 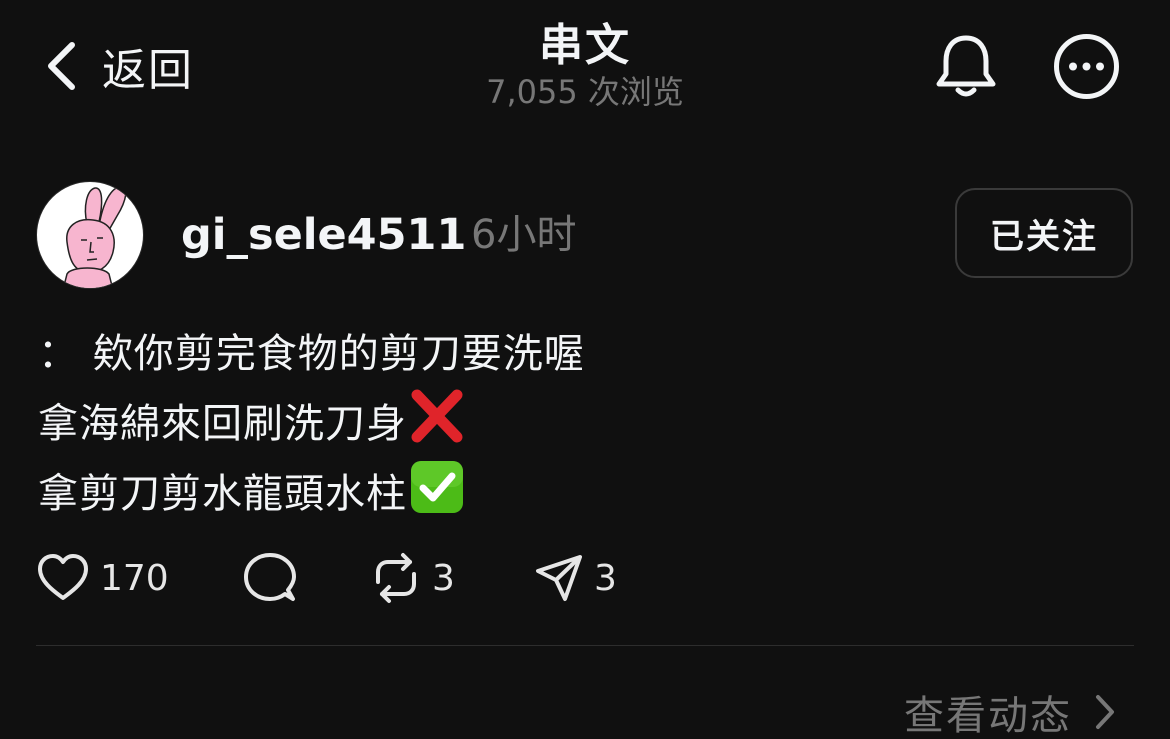 What do you see at coordinates (94, 236) in the screenshot?
I see `rabbit-avatar-icon` at bounding box center [94, 236].